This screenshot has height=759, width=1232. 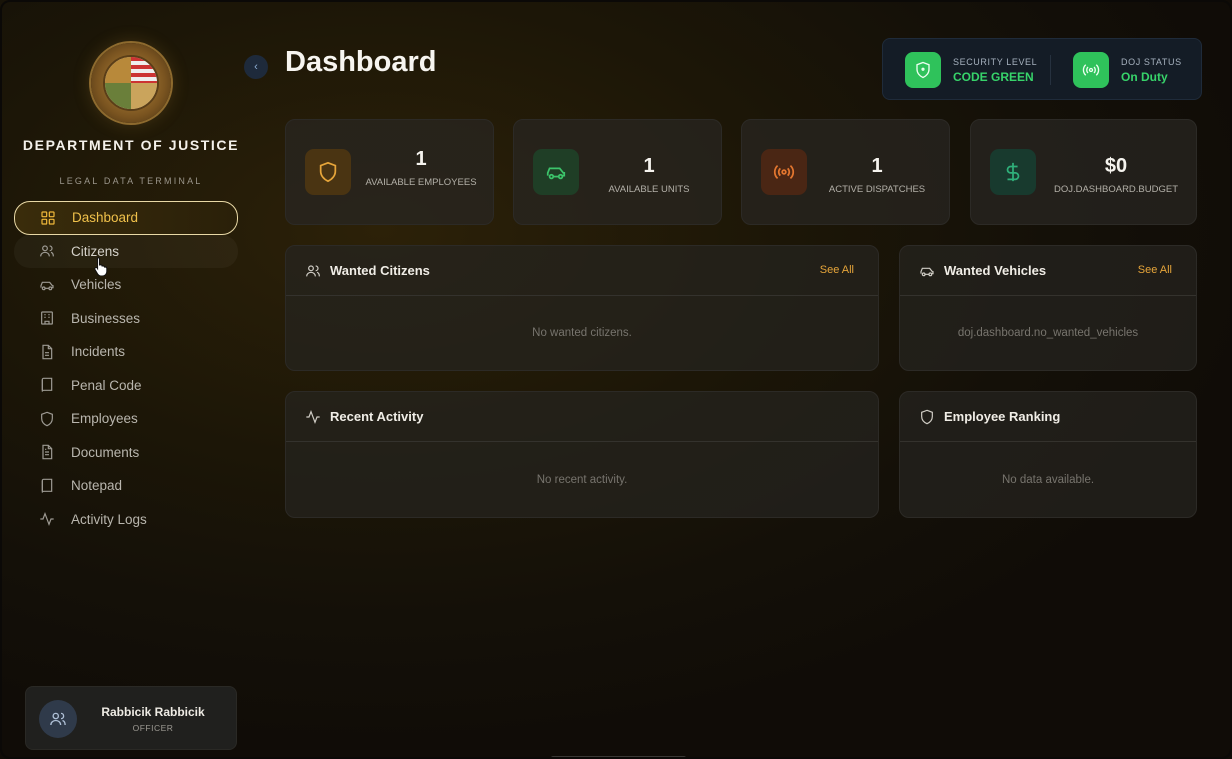 What do you see at coordinates (47, 352) in the screenshot?
I see `file-icon` at bounding box center [47, 352].